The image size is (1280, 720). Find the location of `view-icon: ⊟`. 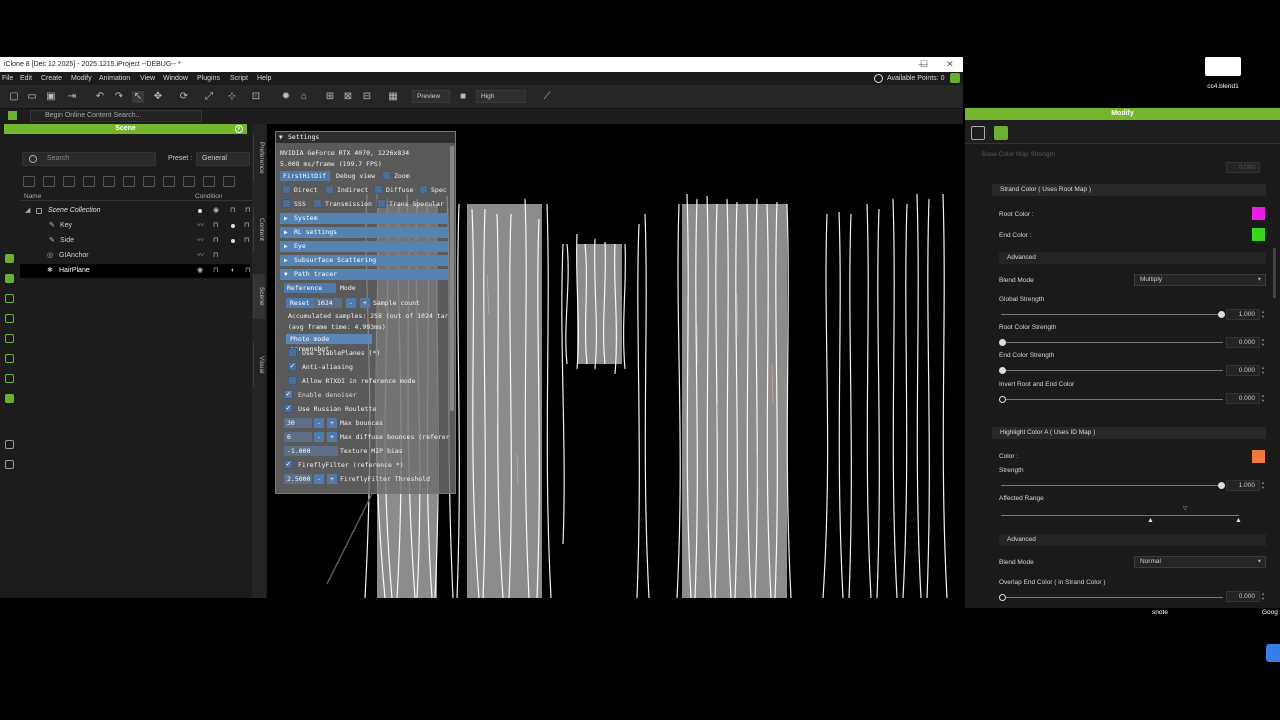

view-icon: ⊟ is located at coordinates (367, 97).